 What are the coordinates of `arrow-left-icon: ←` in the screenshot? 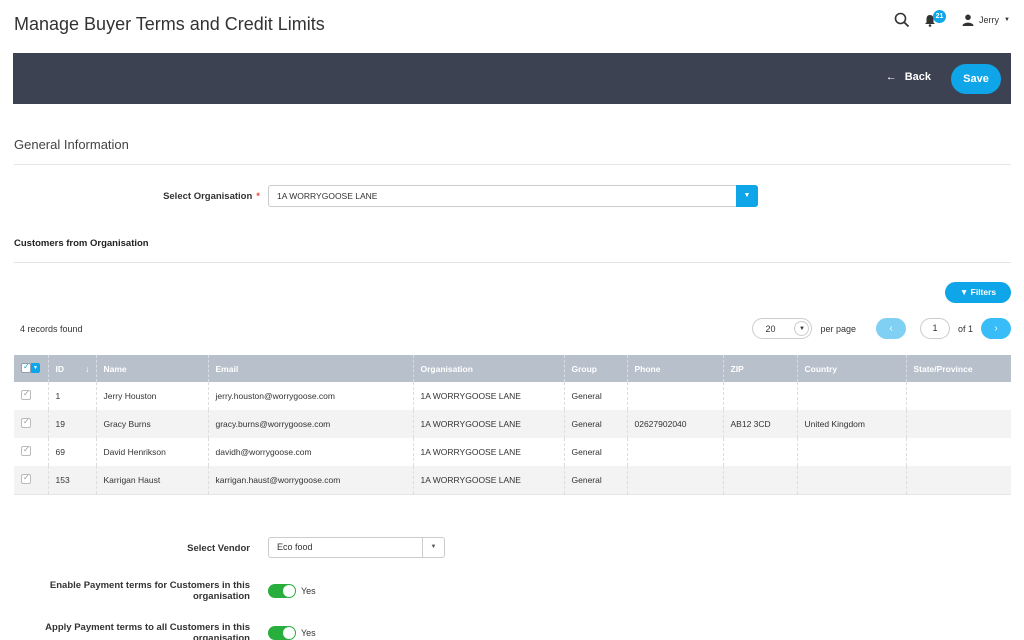 It's located at (891, 77).